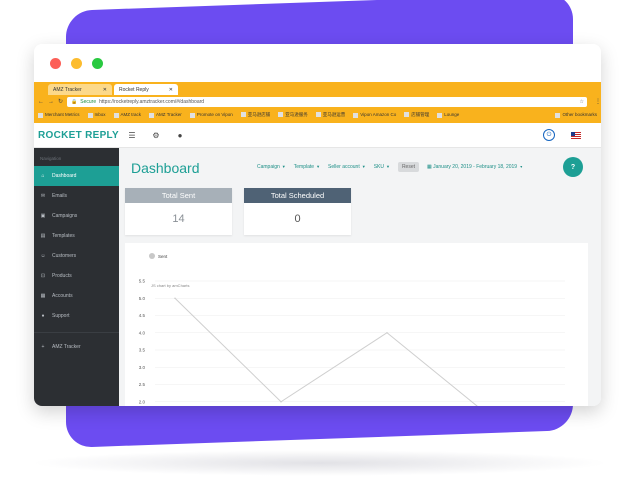 The width and height of the screenshot is (634, 491). What do you see at coordinates (297, 219) in the screenshot?
I see `total-scheduled-value: 0` at bounding box center [297, 219].